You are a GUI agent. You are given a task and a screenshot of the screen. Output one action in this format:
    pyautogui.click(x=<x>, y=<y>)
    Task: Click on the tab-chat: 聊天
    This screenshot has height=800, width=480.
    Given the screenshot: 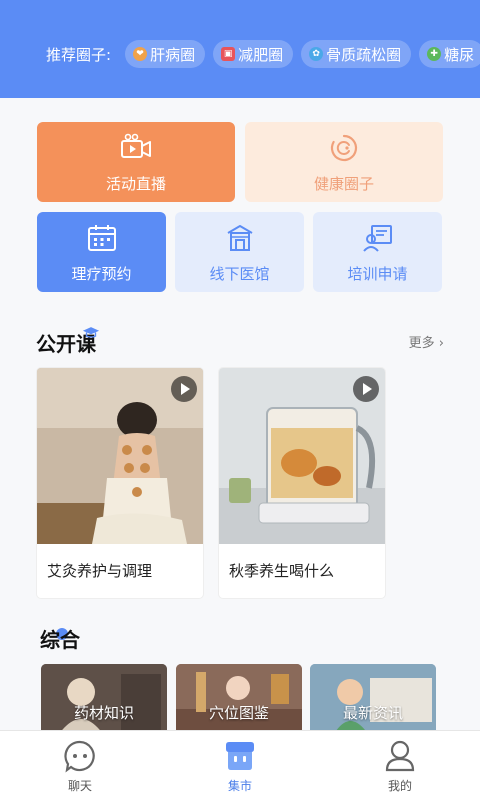 What is the action you would take?
    pyautogui.click(x=80, y=765)
    